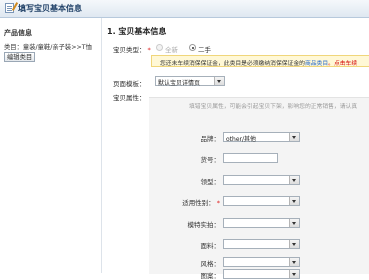 The height and width of the screenshot is (280, 369). Describe the element at coordinates (9, 8) in the screenshot. I see `edit-form-icon` at that location.